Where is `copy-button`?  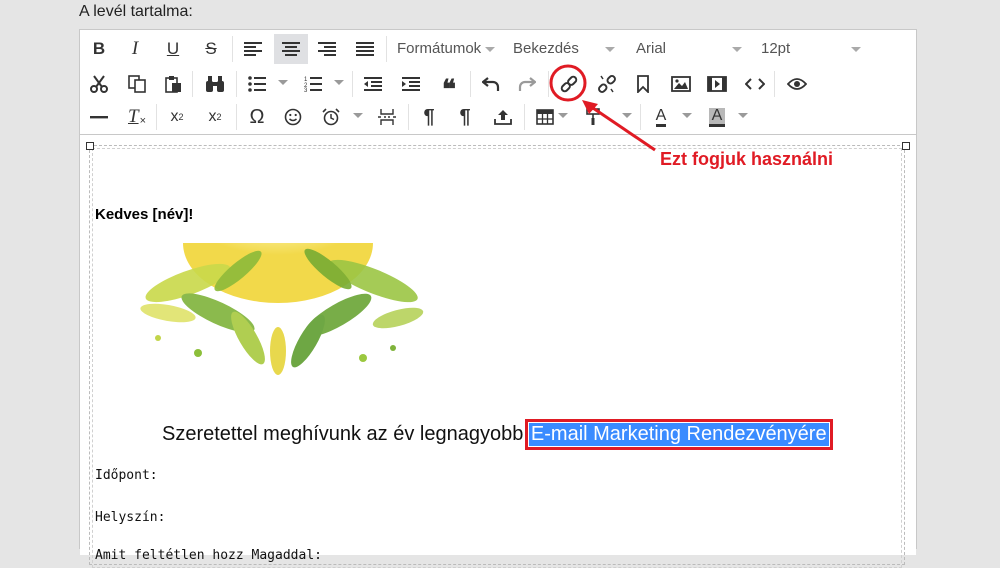
copy-button is located at coordinates (137, 84).